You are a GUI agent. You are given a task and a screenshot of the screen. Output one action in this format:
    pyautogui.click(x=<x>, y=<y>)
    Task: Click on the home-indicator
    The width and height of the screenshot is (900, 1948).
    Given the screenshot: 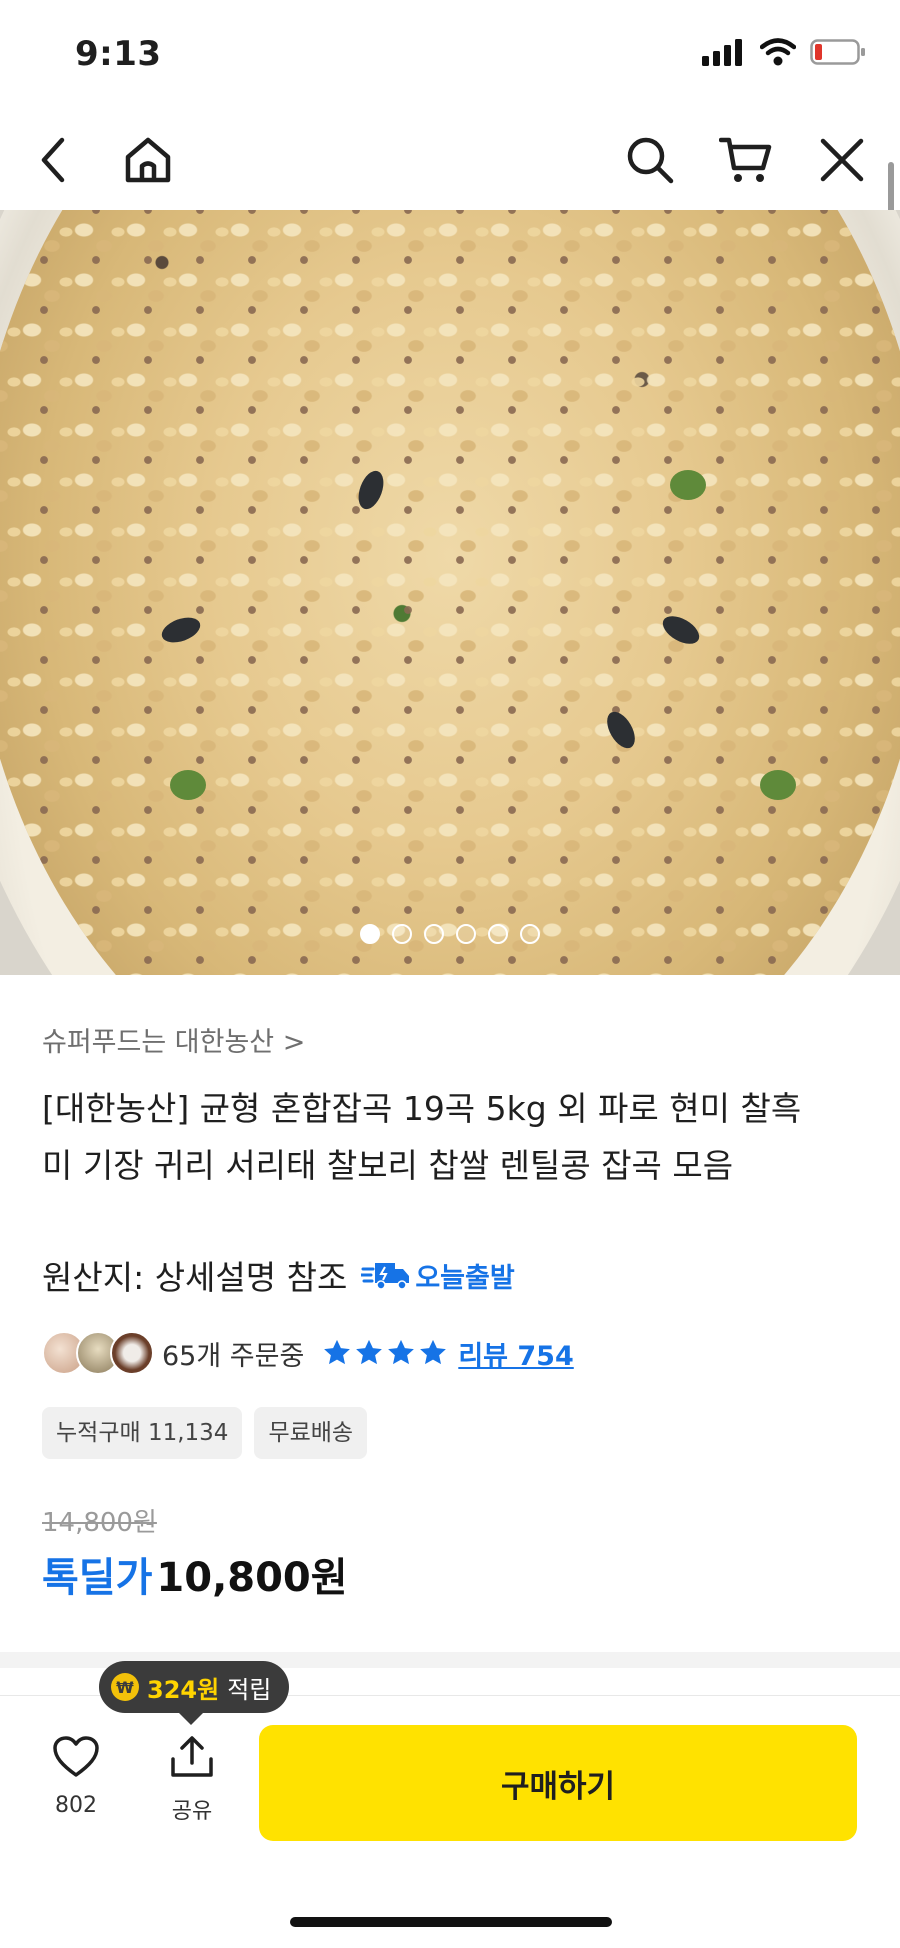 What is the action you would take?
    pyautogui.click(x=451, y=1922)
    